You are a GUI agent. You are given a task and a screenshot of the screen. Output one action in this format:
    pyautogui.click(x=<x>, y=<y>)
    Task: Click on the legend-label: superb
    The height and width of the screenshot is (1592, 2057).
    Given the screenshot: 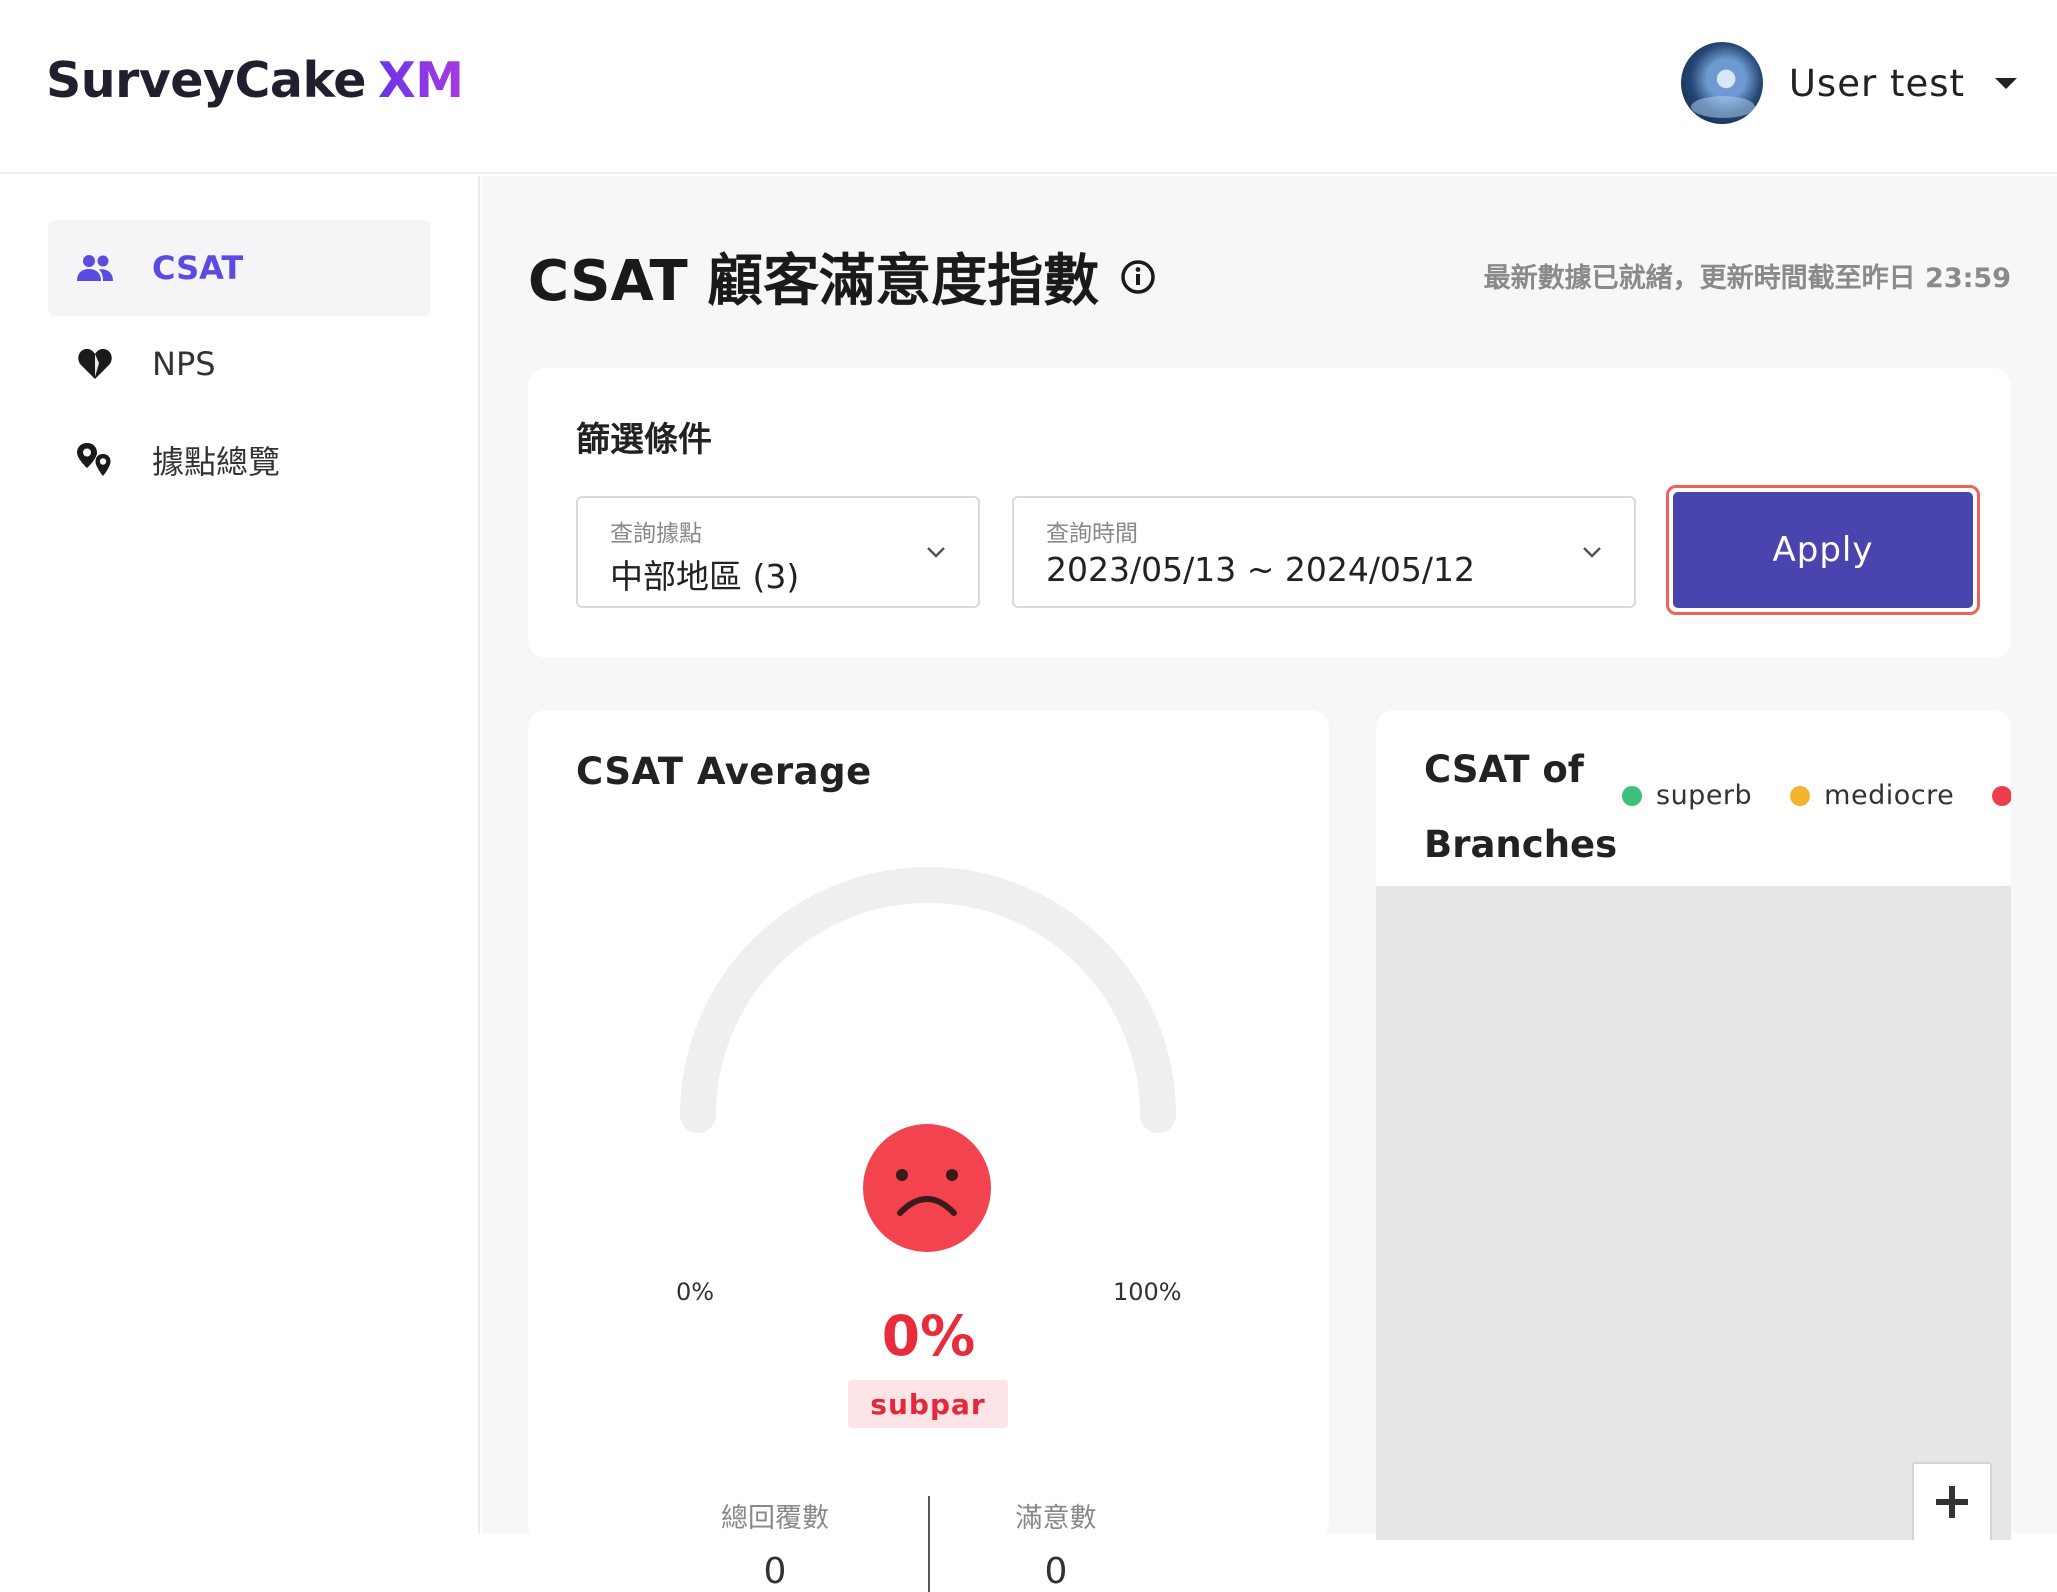 What is the action you would take?
    pyautogui.click(x=1704, y=795)
    